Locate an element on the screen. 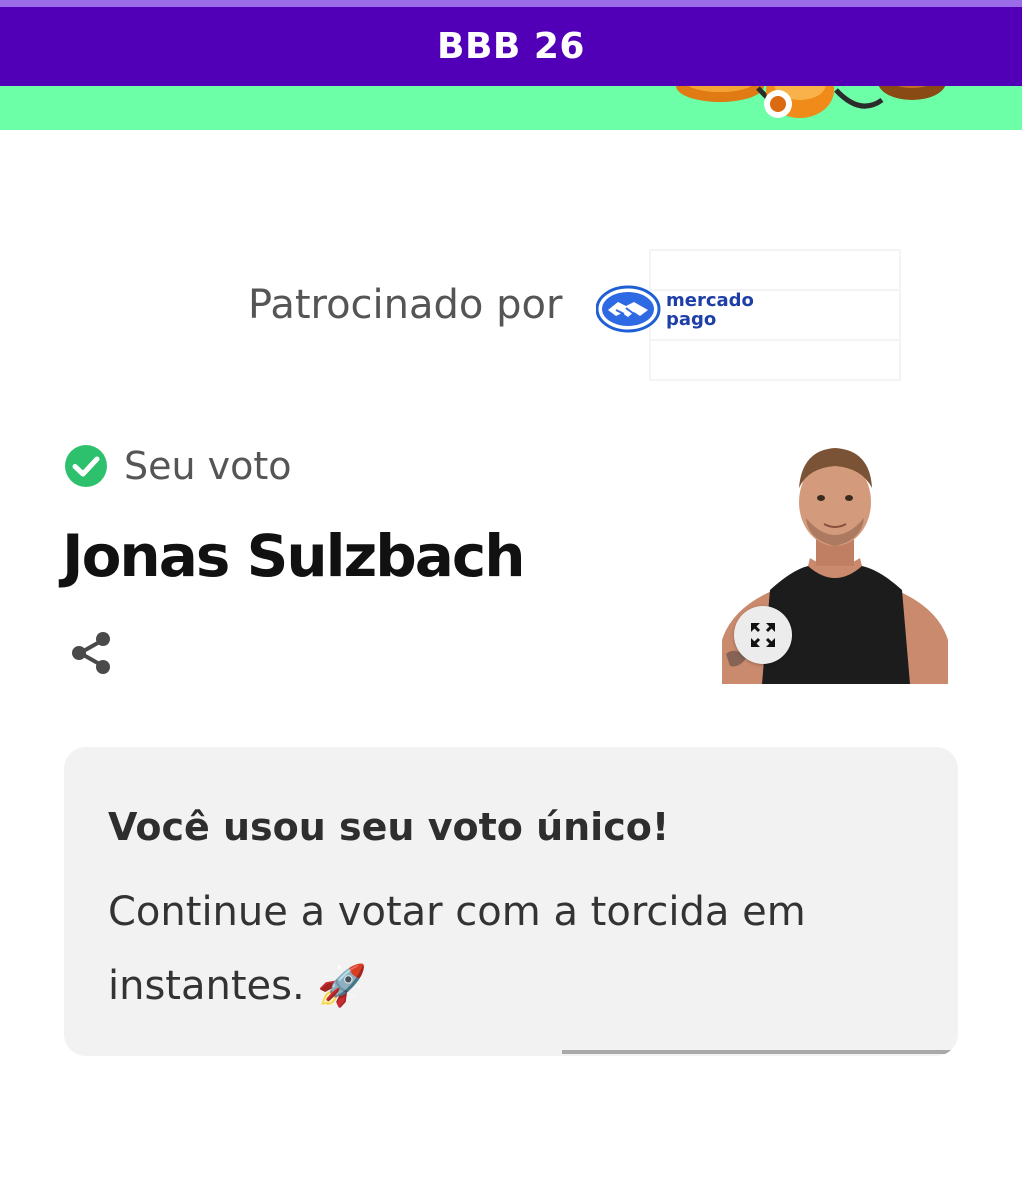 The height and width of the screenshot is (1200, 1022). notice-title: Você usou seu voto único! is located at coordinates (389, 827).